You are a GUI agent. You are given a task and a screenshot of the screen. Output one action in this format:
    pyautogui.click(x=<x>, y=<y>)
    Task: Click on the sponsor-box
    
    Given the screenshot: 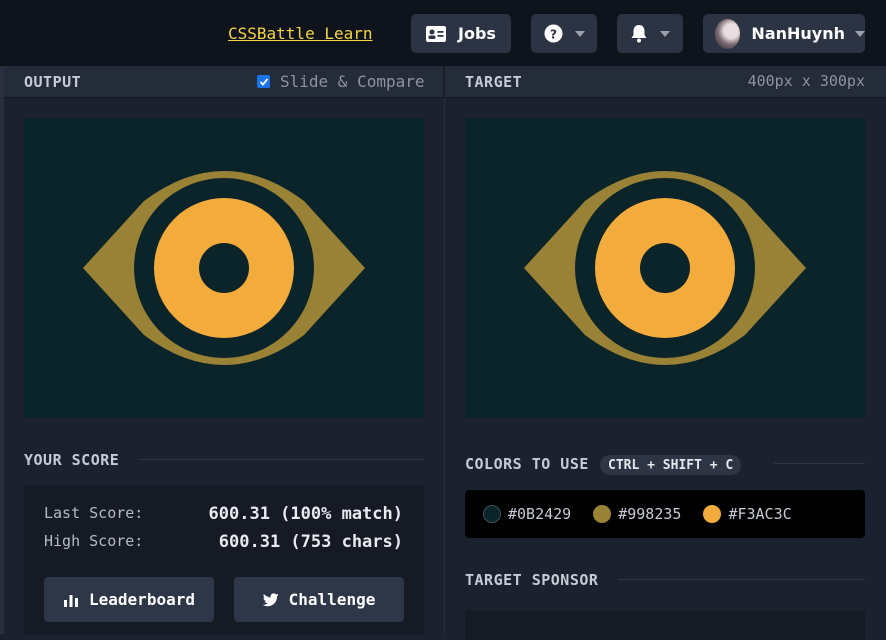 What is the action you would take?
    pyautogui.click(x=665, y=625)
    